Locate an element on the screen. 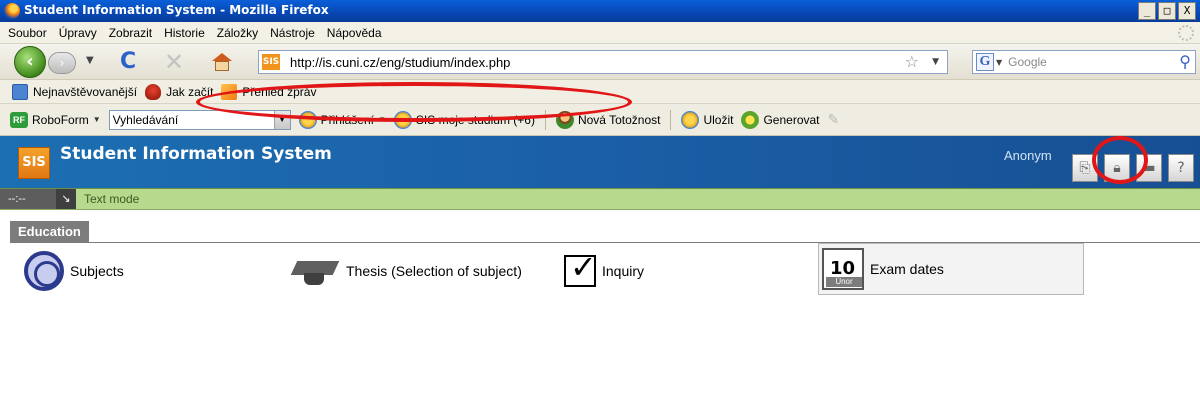 This screenshot has width=1200, height=401. bookmark-getting-started: Jak začít is located at coordinates (179, 91).